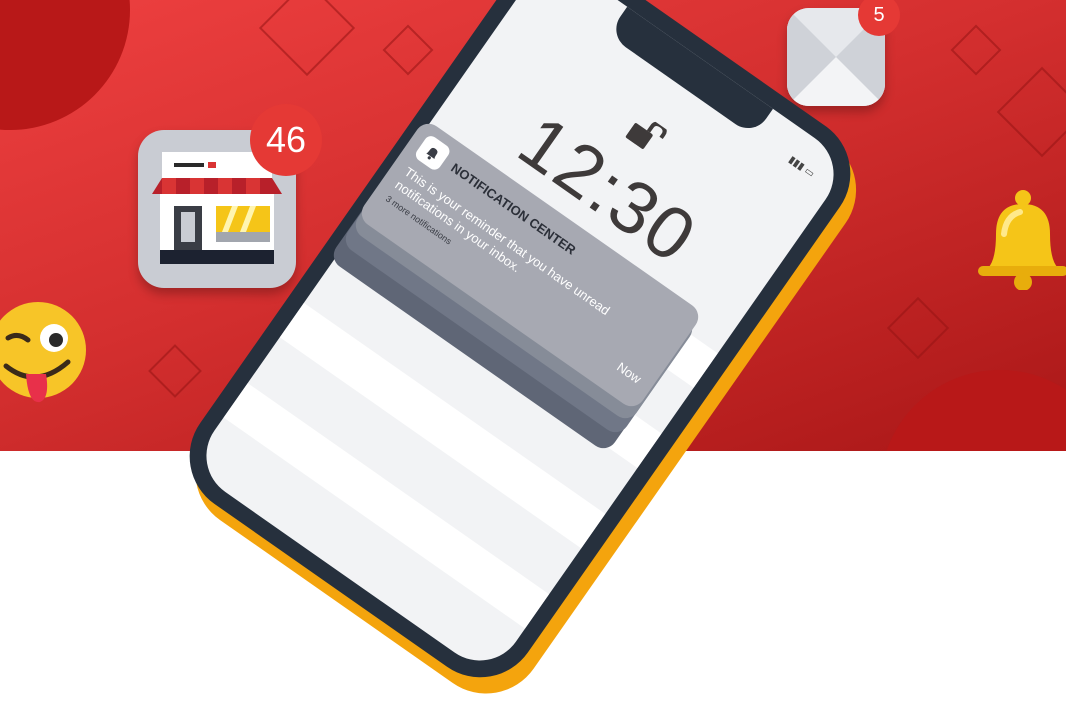  I want to click on shop-badge-count: 46, so click(286, 139).